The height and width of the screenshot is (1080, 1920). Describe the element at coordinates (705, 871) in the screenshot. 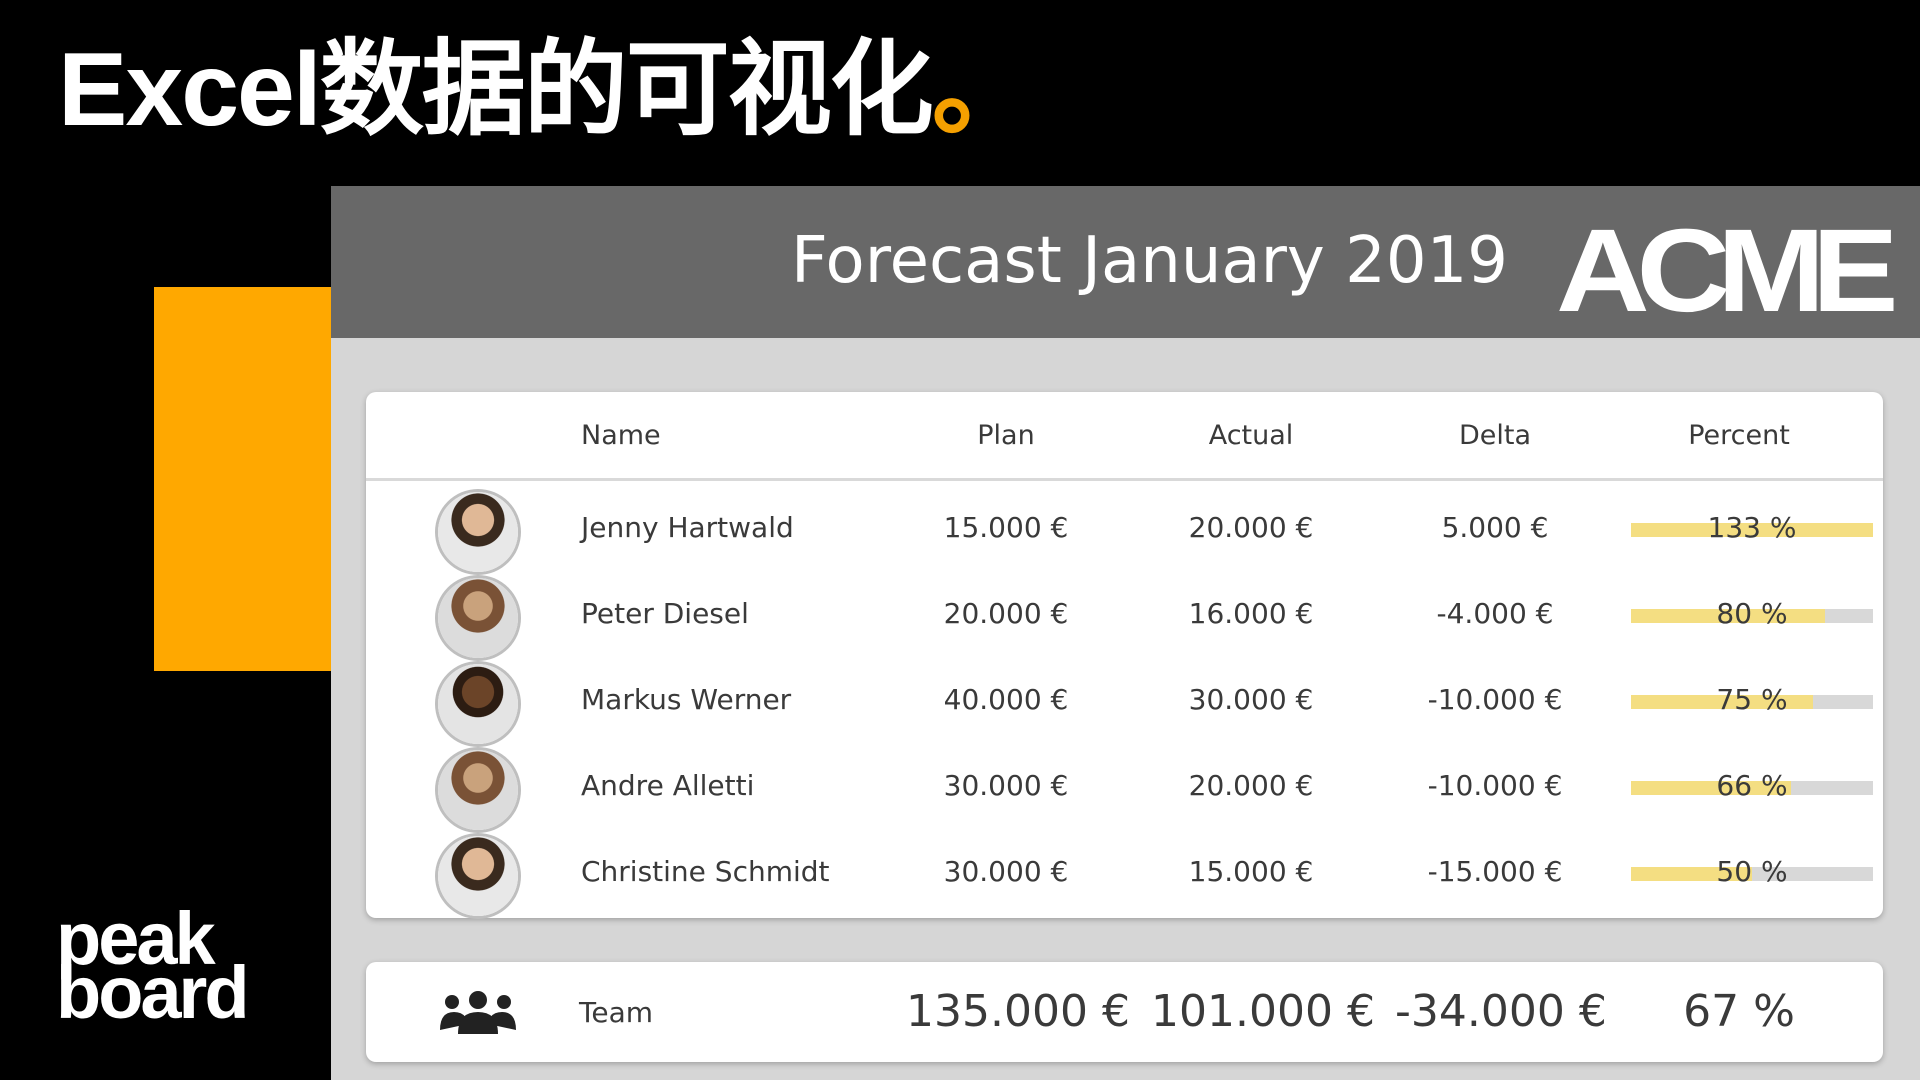

I see `row-name: Christine Schmidt` at that location.